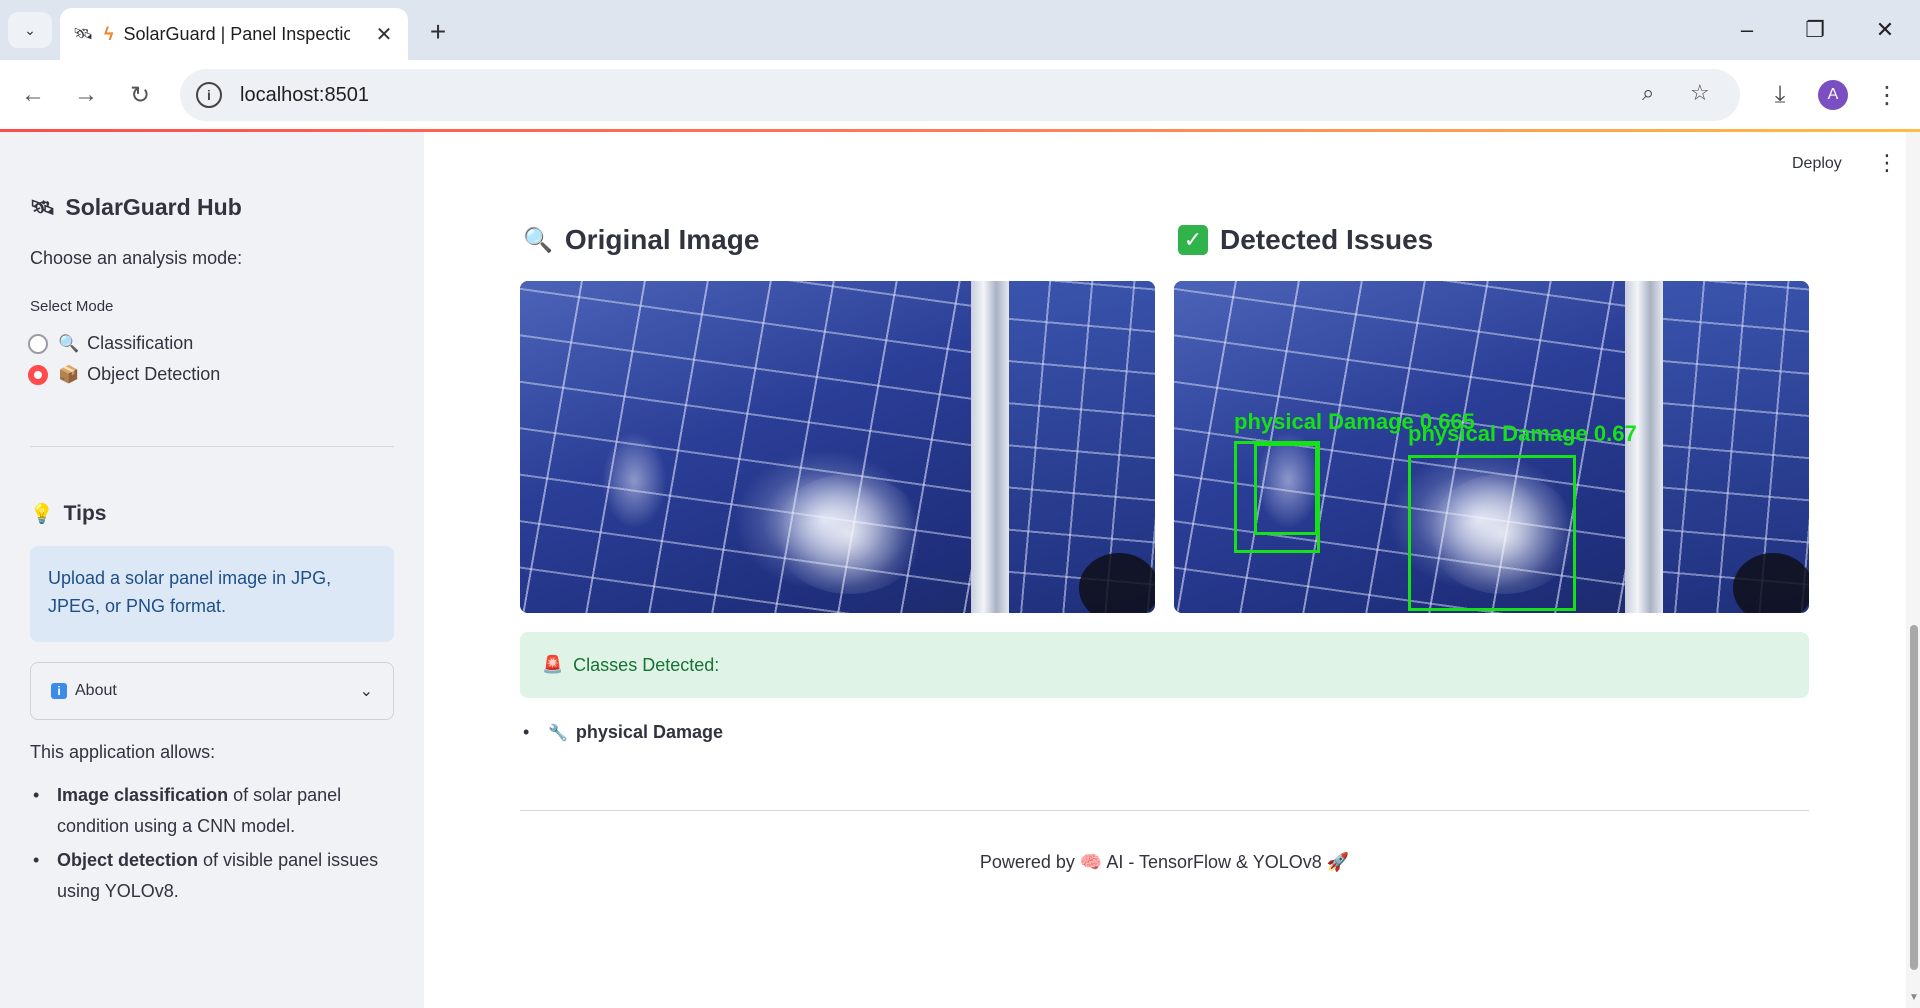  I want to click on plus-icon: +, so click(438, 31).